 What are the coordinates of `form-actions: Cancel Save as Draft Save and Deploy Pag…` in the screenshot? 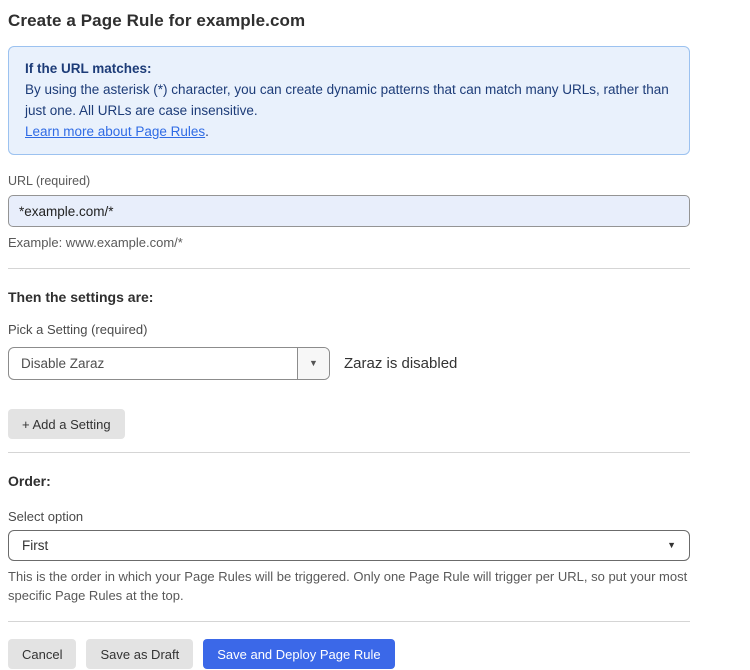 It's located at (349, 654).